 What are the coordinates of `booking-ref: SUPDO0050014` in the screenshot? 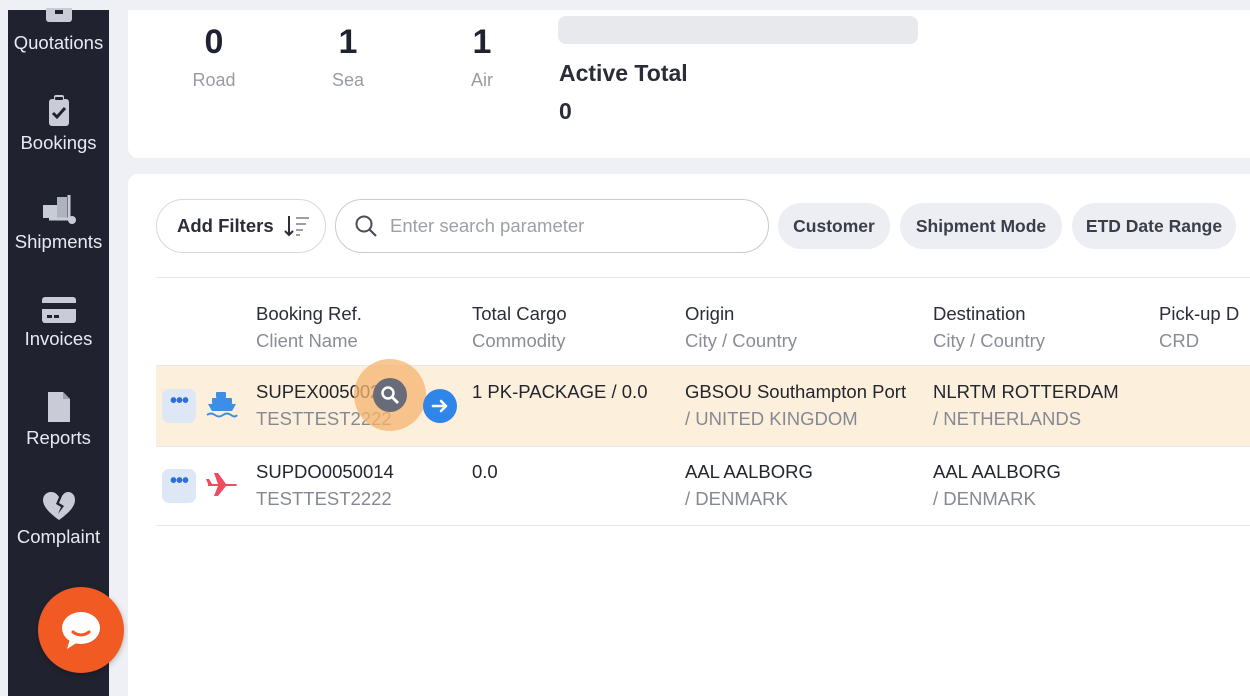 It's located at (325, 471).